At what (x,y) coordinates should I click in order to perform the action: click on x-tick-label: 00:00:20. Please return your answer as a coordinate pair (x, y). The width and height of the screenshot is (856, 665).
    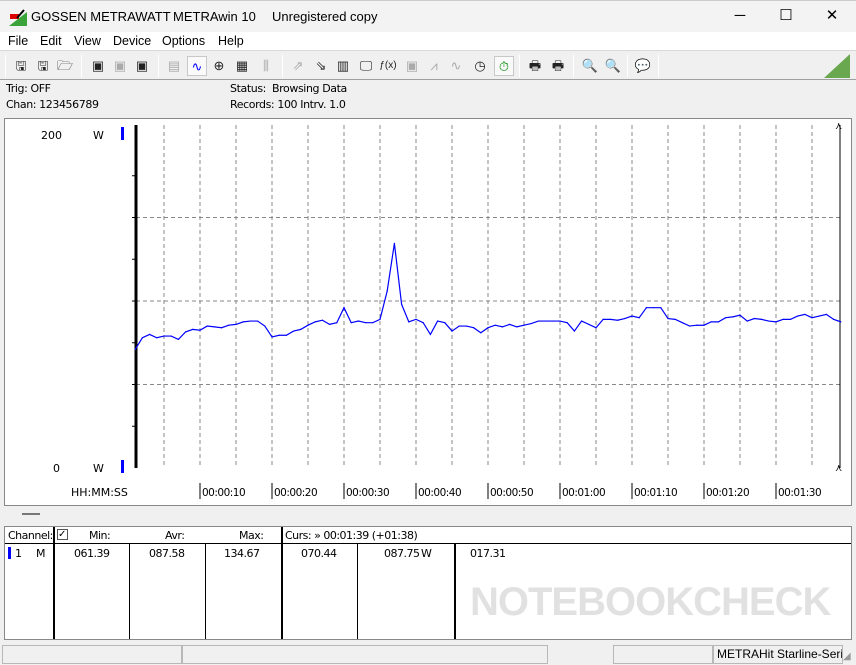
    Looking at the image, I should click on (295, 493).